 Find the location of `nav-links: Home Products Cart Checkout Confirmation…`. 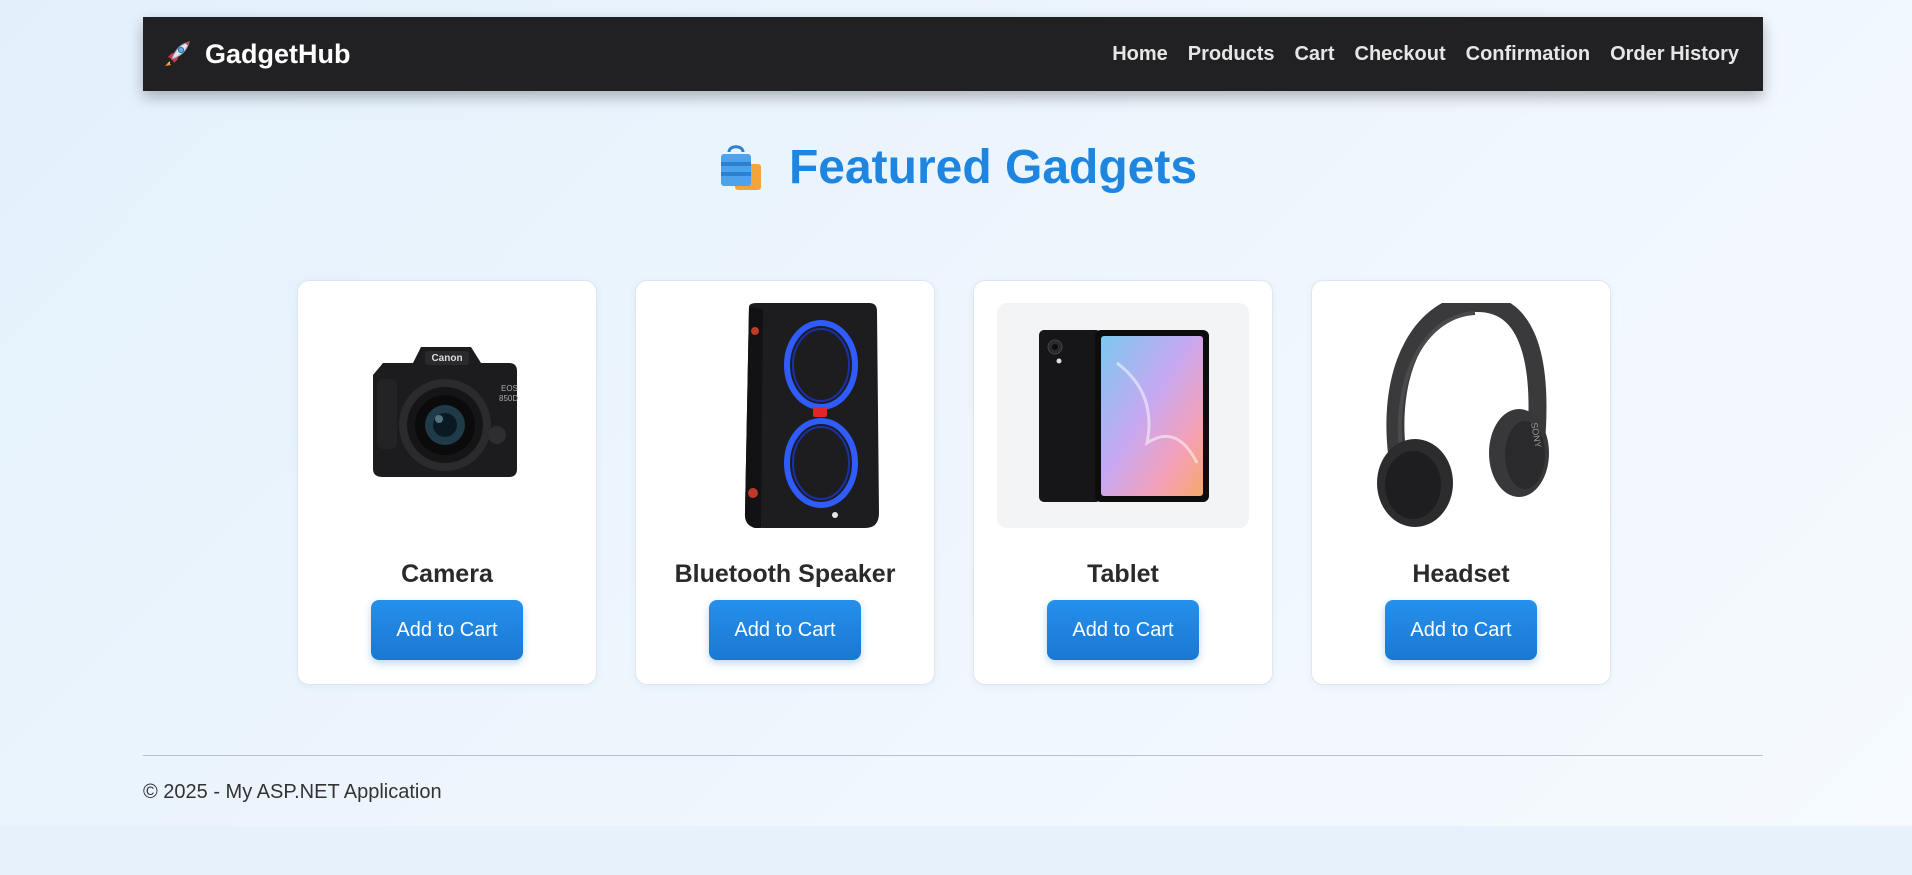

nav-links: Home Products Cart Checkout Confirmation… is located at coordinates (1425, 54).